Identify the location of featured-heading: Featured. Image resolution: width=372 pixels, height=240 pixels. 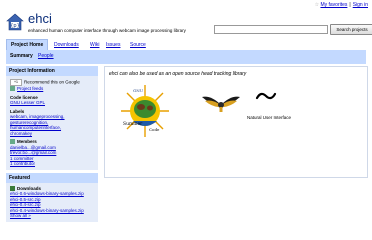
(52, 177).